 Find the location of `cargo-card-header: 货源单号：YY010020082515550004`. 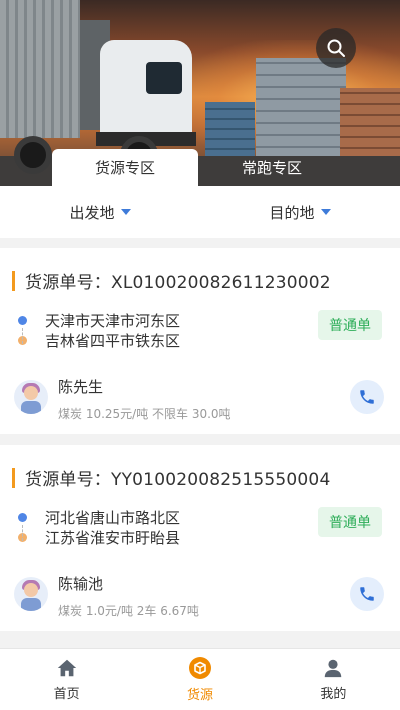

cargo-card-header: 货源单号：YY010020082515550004 is located at coordinates (171, 477).